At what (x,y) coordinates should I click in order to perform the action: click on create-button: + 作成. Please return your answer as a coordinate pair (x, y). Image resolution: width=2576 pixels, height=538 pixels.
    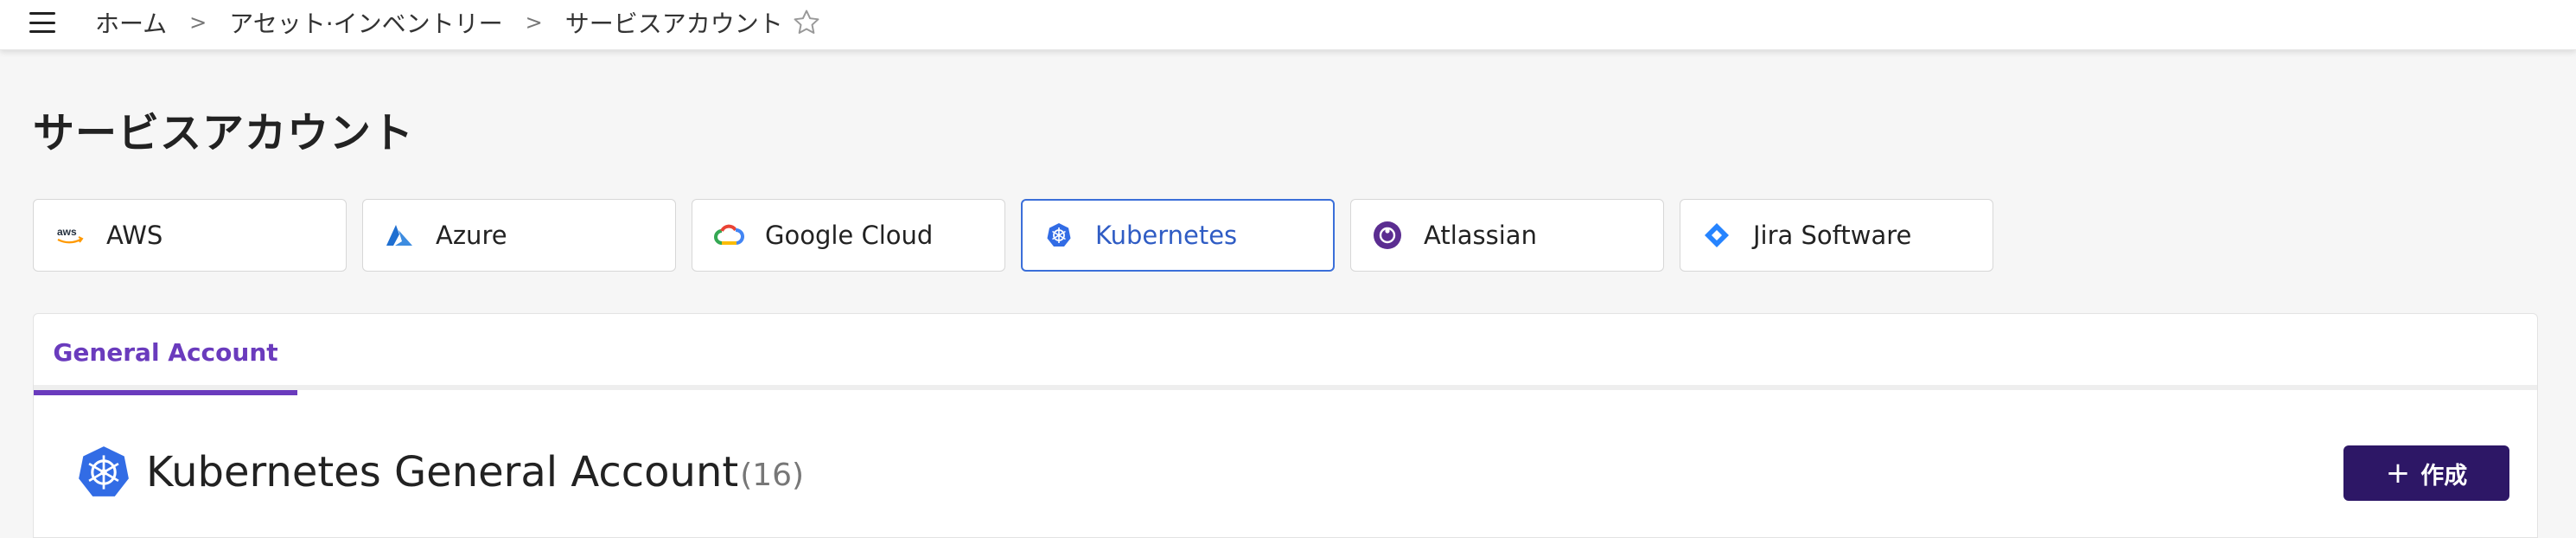
    Looking at the image, I should click on (2426, 473).